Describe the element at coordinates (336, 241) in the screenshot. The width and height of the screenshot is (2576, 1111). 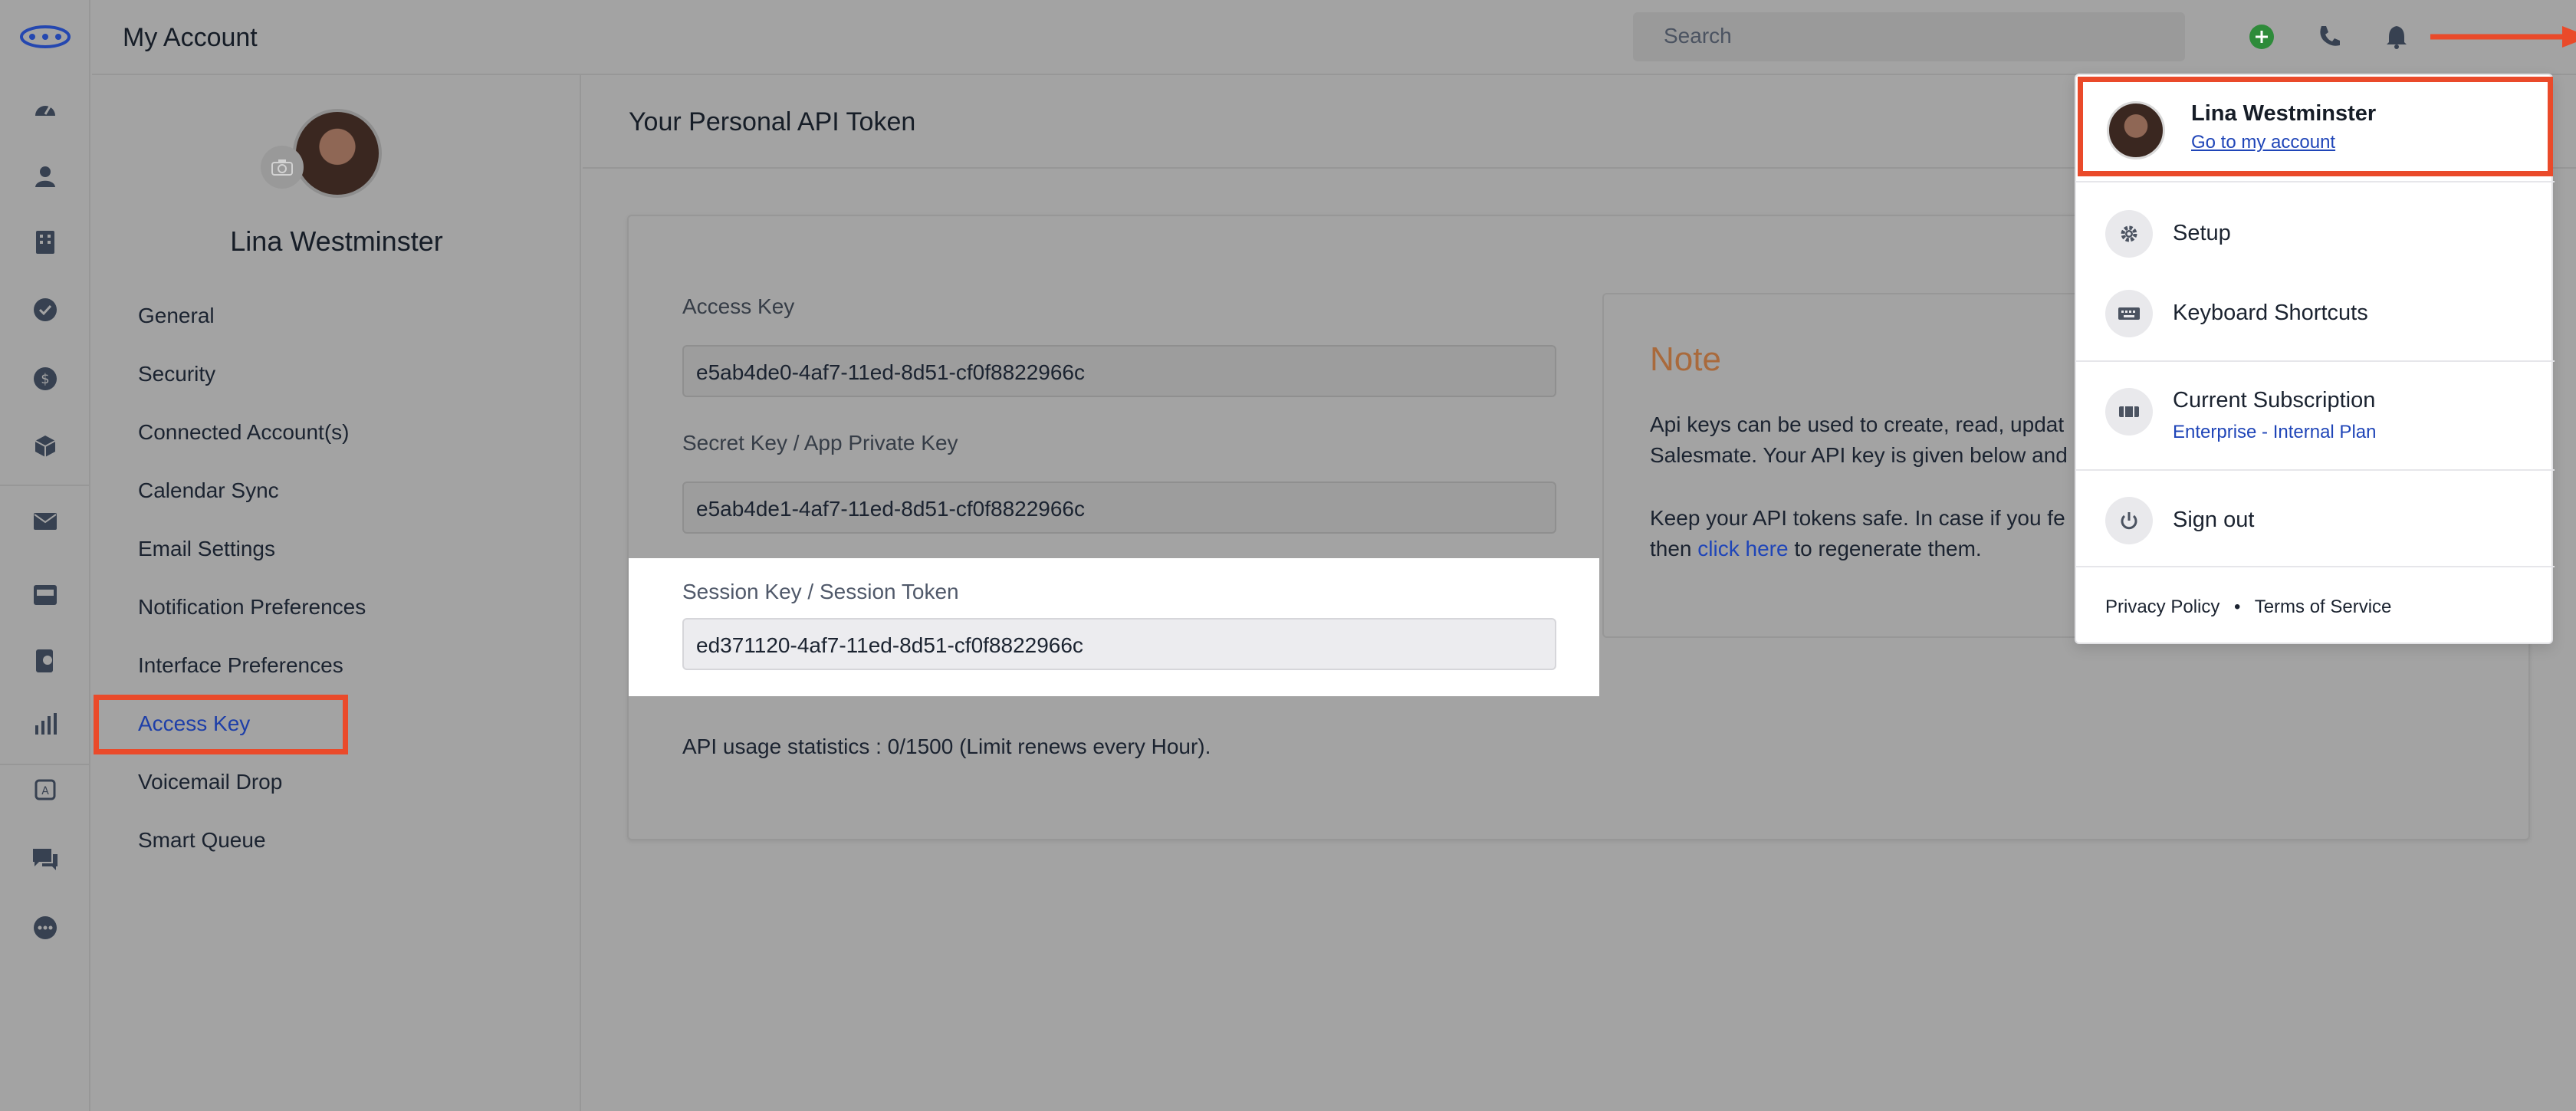
I see `profile-name: Lina Westminster` at that location.